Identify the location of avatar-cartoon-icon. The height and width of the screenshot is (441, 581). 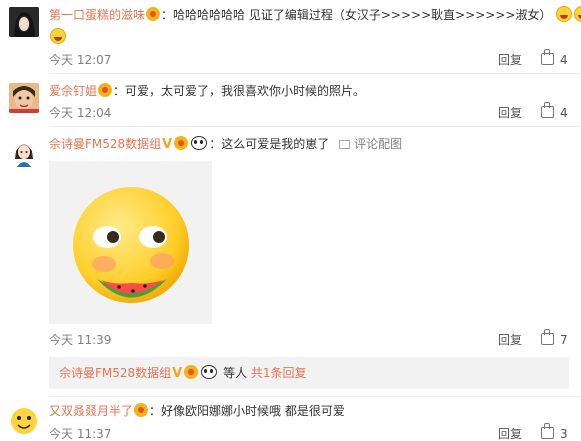
(24, 152).